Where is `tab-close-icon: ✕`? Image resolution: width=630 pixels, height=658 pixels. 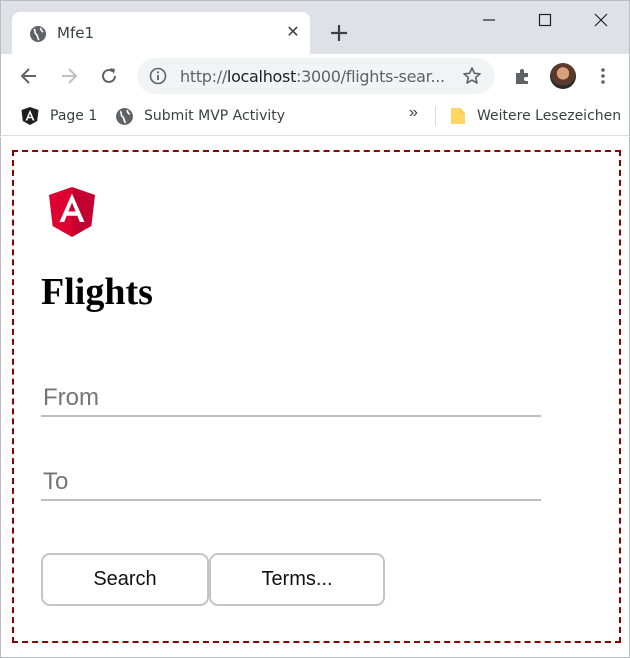
tab-close-icon: ✕ is located at coordinates (293, 33).